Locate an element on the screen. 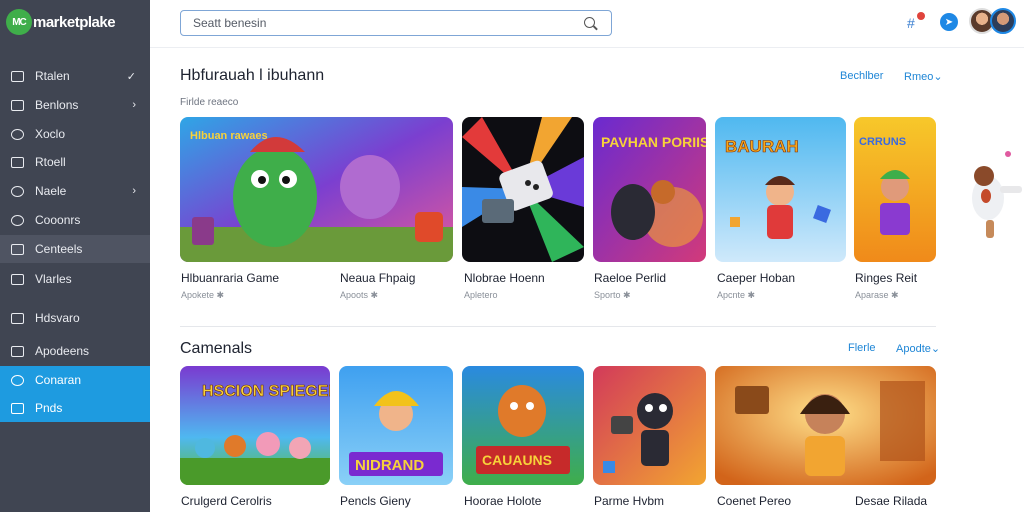 The image size is (1024, 512). game-title: Pencls Gieny is located at coordinates (375, 501).